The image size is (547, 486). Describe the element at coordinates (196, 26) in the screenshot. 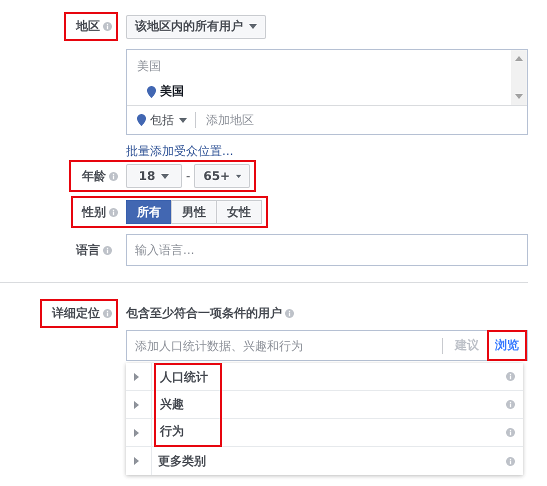

I see `scope-dropdown: 该地区内的所有用户` at that location.